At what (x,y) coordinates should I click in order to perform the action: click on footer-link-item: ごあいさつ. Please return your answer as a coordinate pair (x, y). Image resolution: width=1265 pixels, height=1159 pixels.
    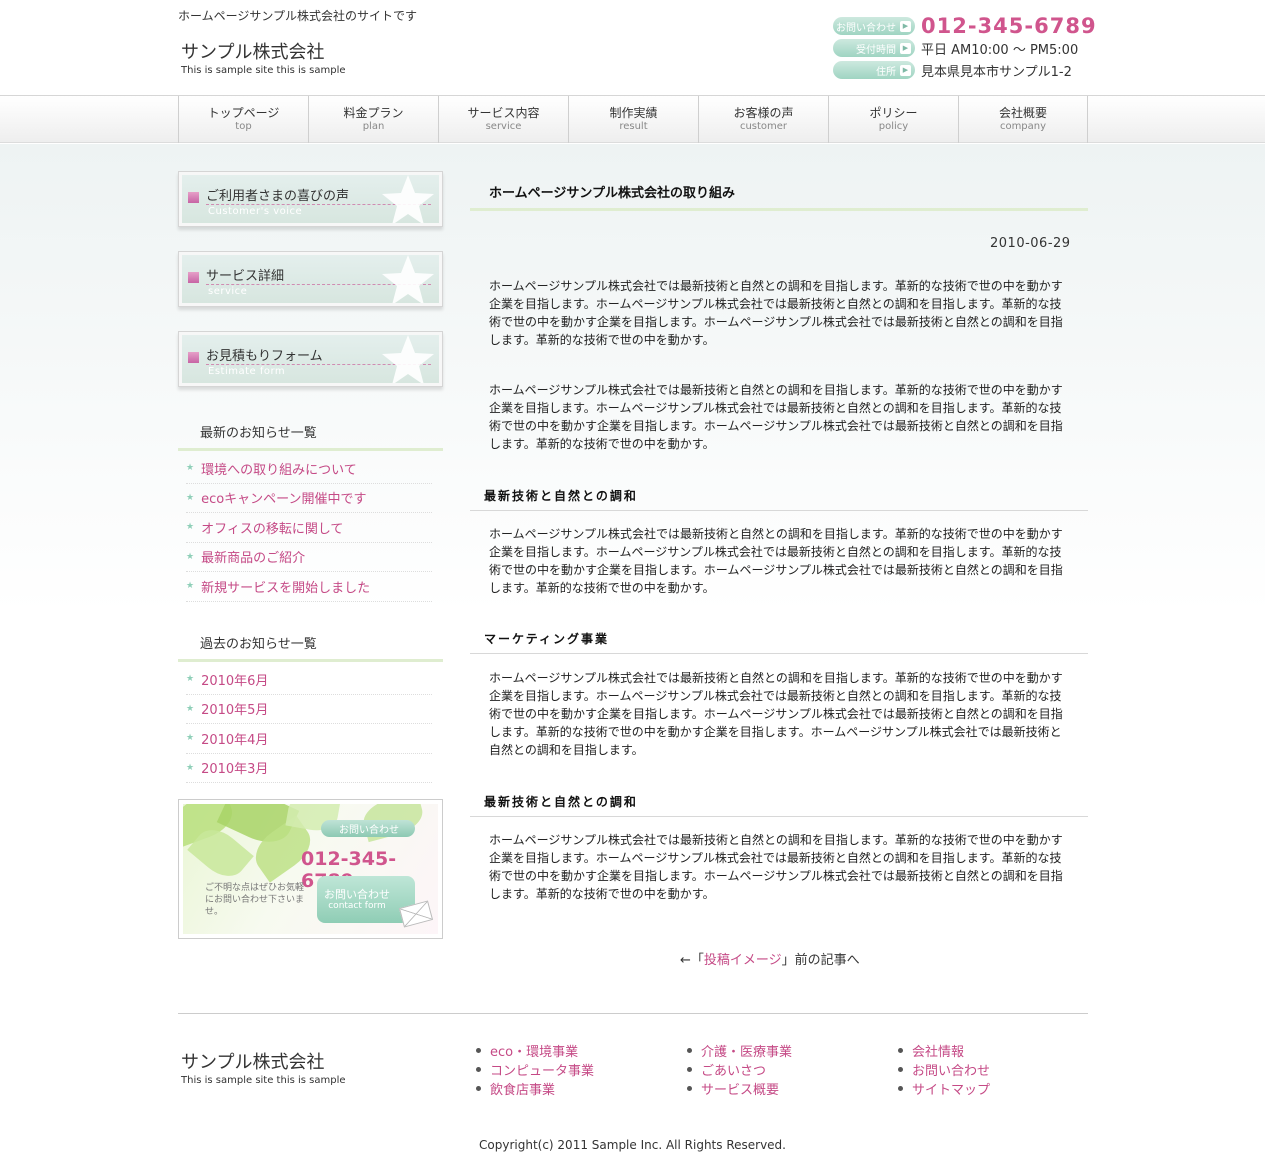
    Looking at the image, I should click on (739, 1069).